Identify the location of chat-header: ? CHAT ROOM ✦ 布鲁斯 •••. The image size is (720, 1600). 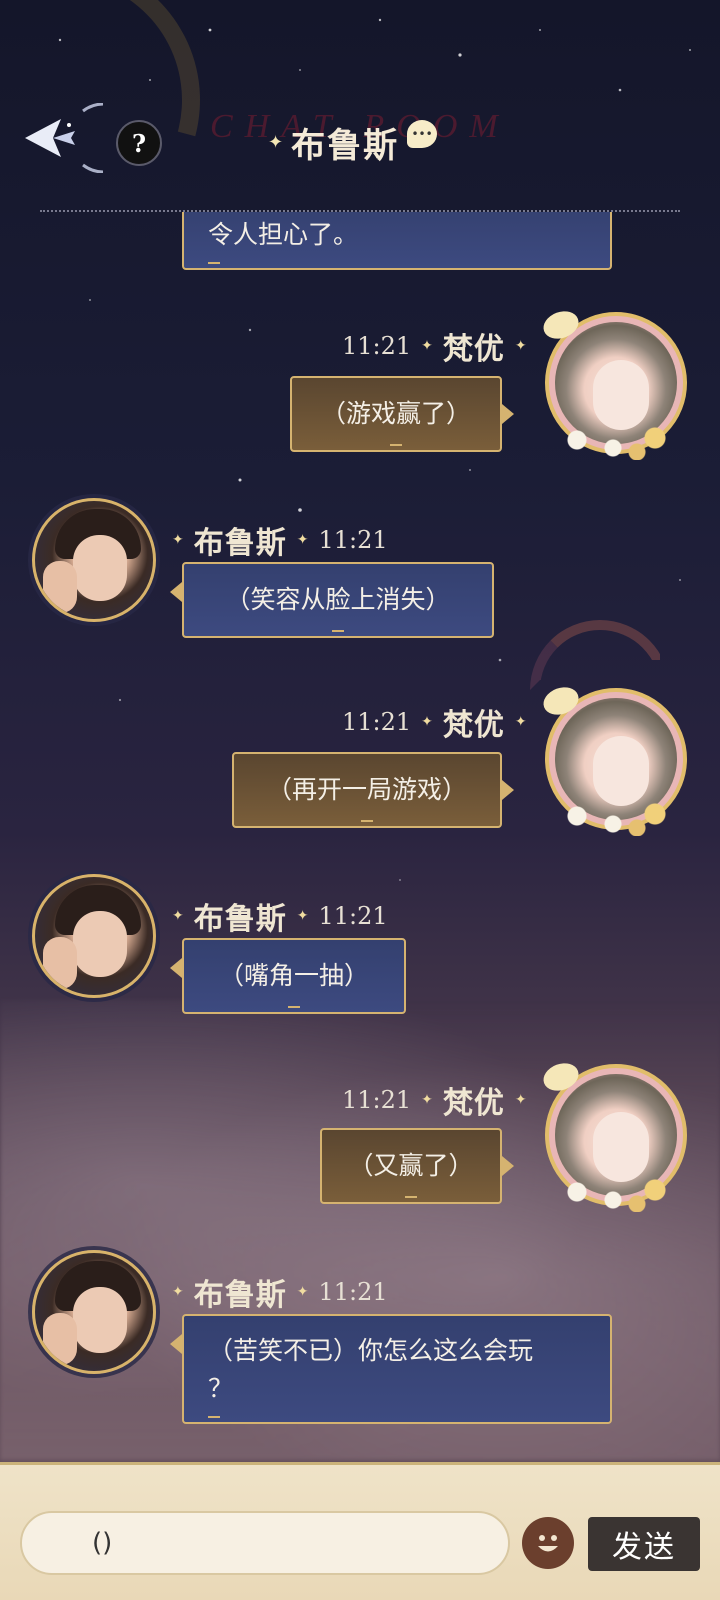
(360, 107).